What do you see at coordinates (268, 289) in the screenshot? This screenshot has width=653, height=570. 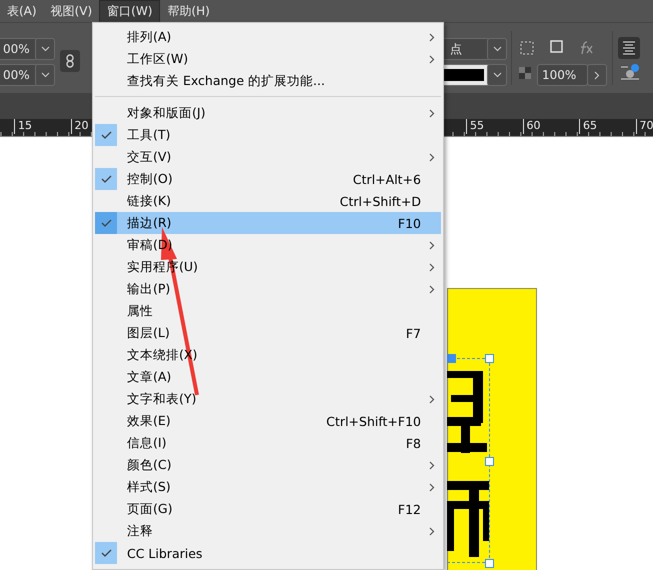 I see `menu-item: 输出(P)` at bounding box center [268, 289].